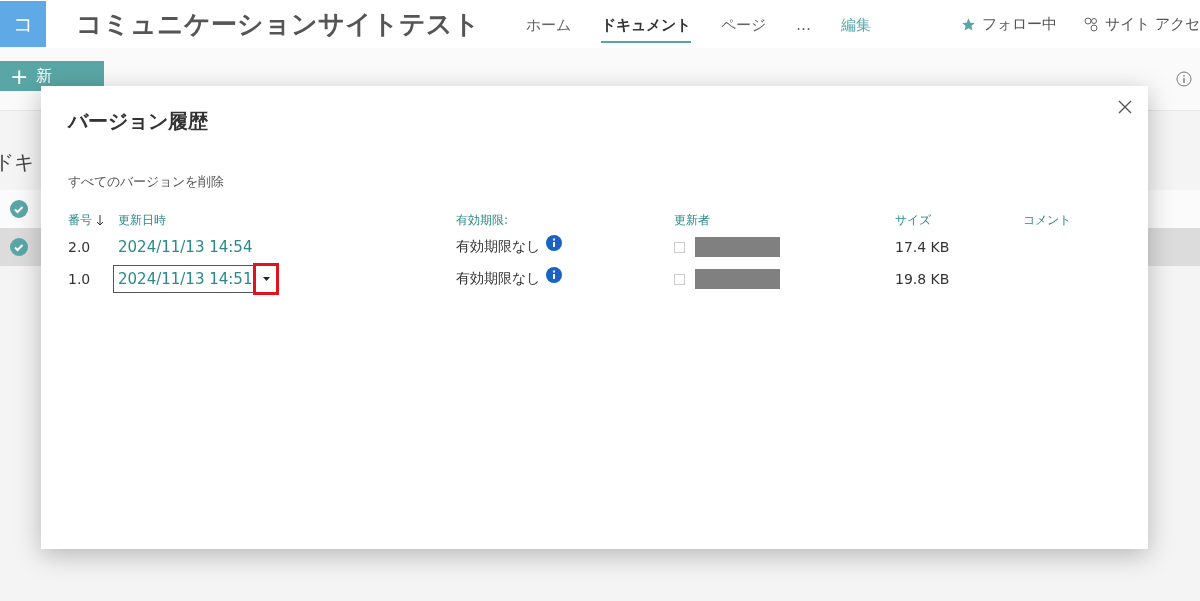  Describe the element at coordinates (856, 24) in the screenshot. I see `nav-link: 編集` at that location.